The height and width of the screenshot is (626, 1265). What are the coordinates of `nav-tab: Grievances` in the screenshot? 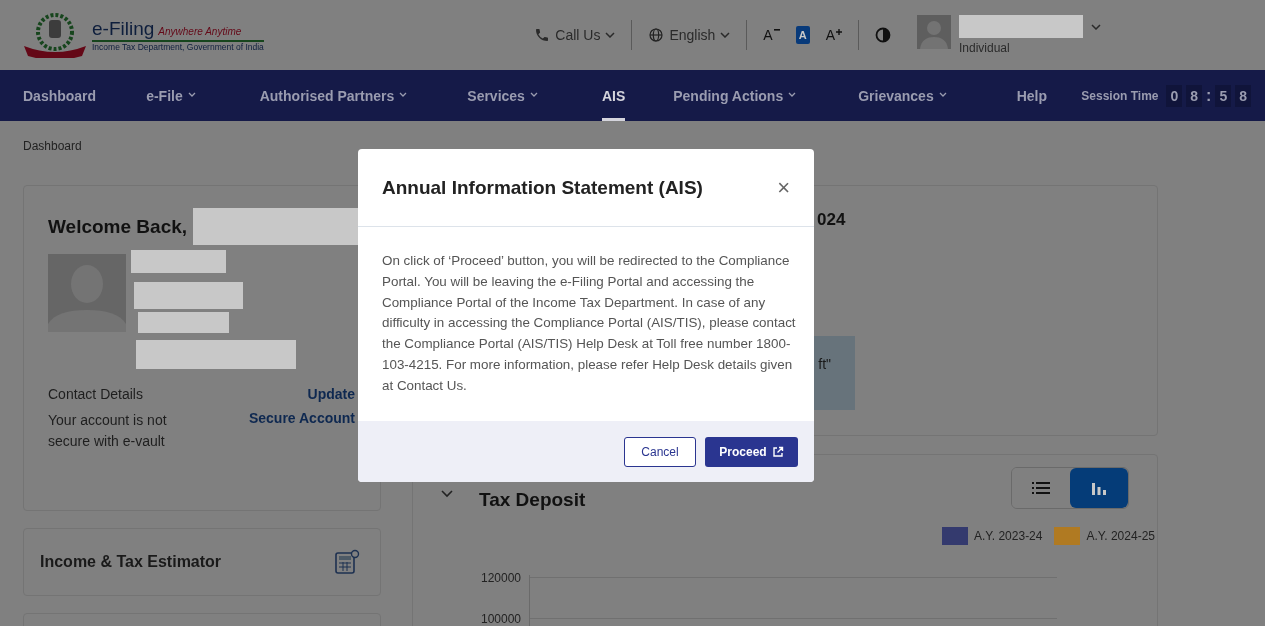 It's located at (902, 95).